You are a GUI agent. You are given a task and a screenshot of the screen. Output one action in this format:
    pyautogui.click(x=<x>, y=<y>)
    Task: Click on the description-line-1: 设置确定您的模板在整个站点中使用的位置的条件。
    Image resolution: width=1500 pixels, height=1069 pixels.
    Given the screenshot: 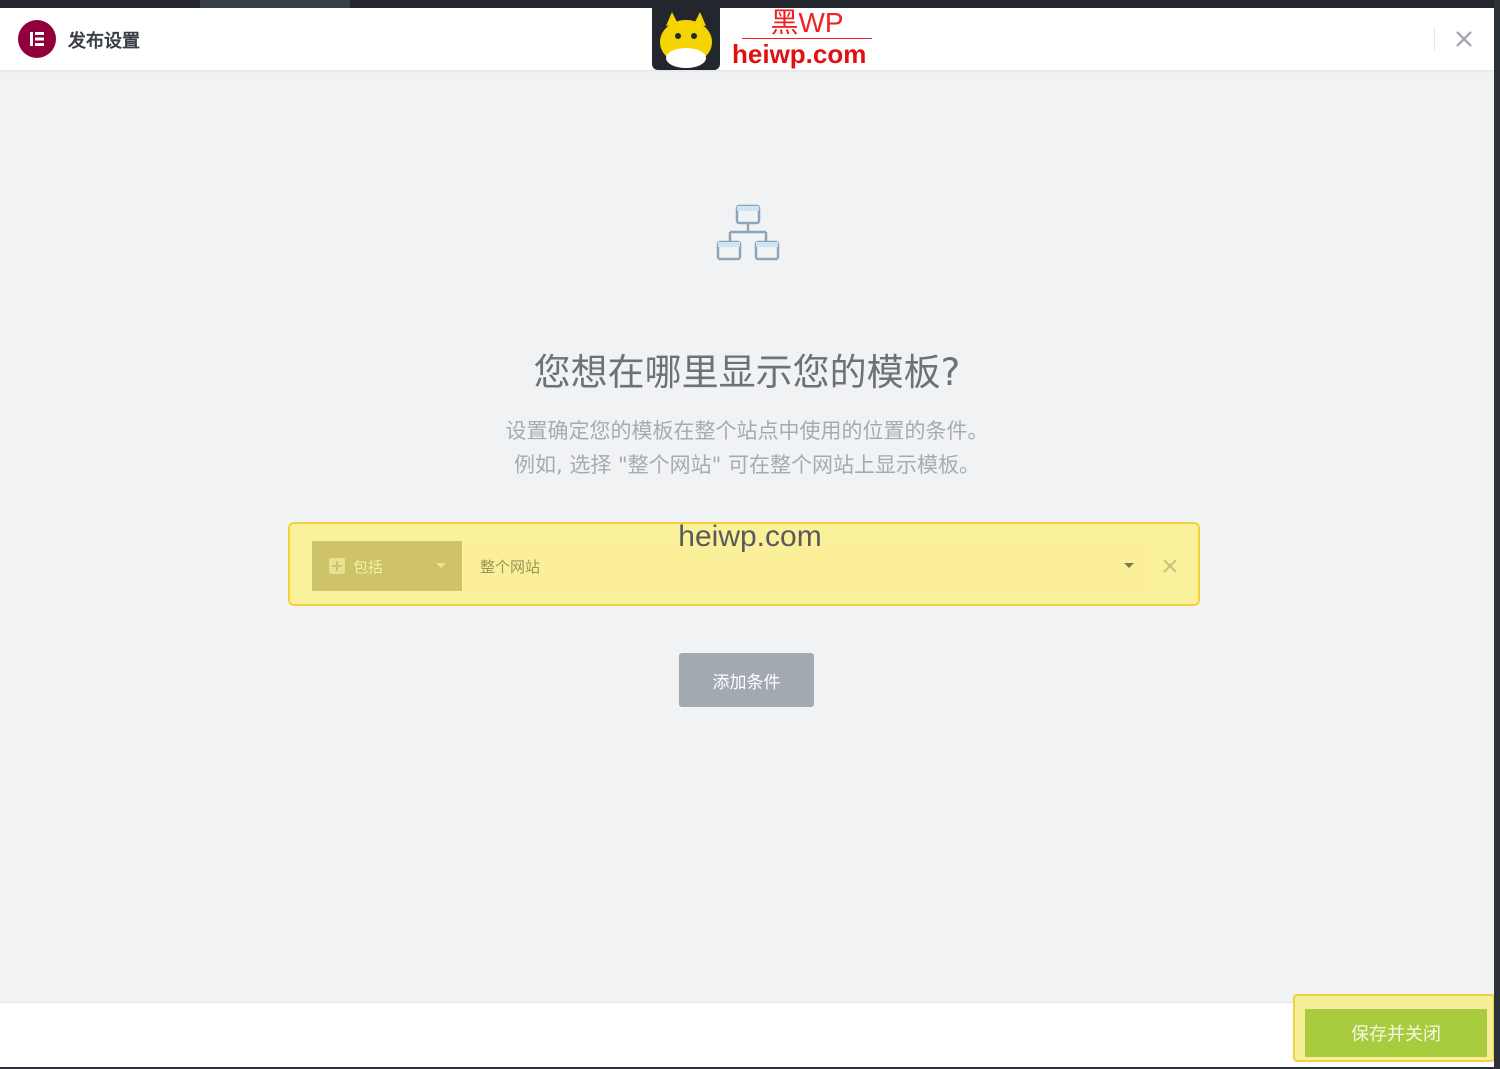 What is the action you would take?
    pyautogui.click(x=747, y=431)
    